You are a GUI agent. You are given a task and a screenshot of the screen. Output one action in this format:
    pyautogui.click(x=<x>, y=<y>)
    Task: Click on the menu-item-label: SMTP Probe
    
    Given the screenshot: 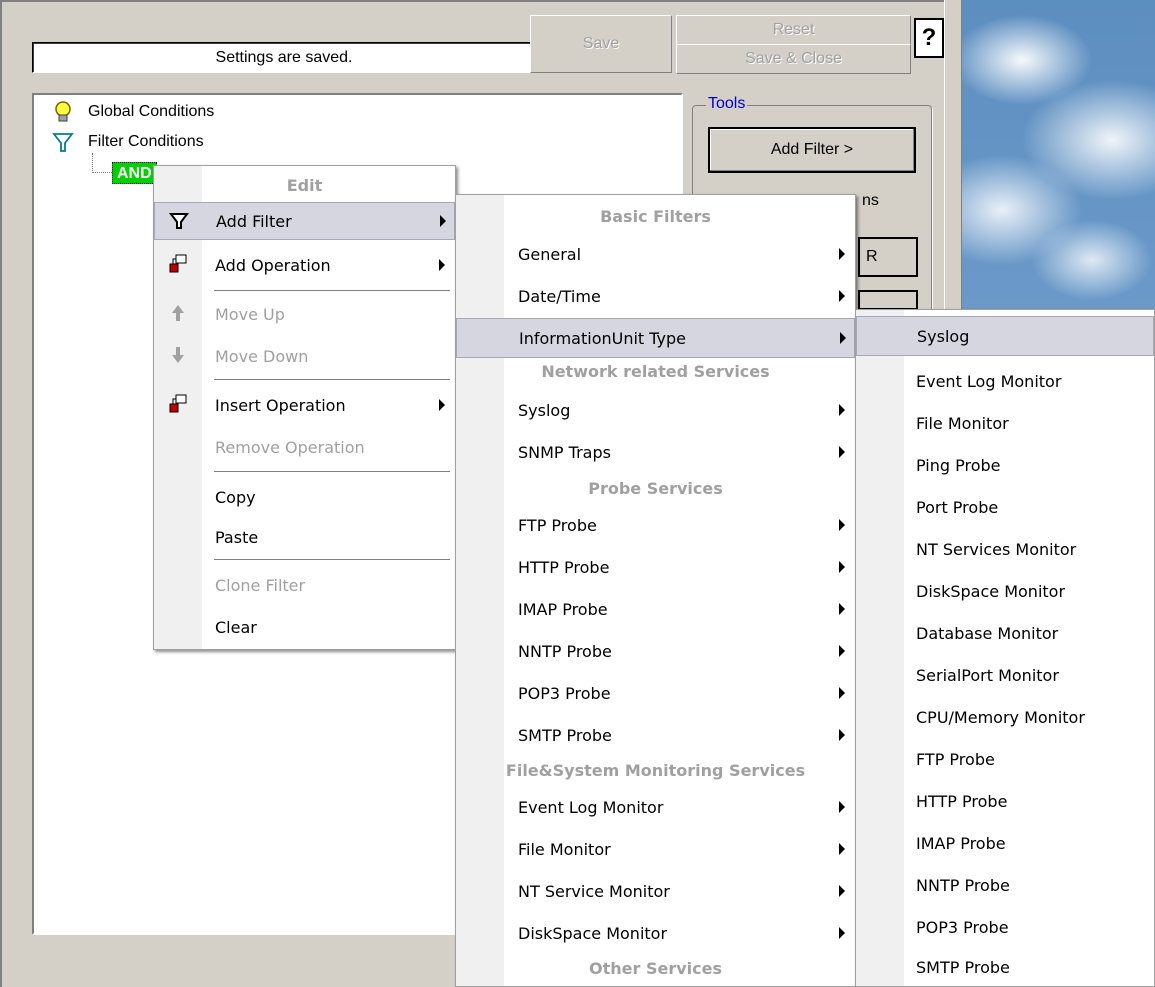 What is the action you would take?
    pyautogui.click(x=565, y=735)
    